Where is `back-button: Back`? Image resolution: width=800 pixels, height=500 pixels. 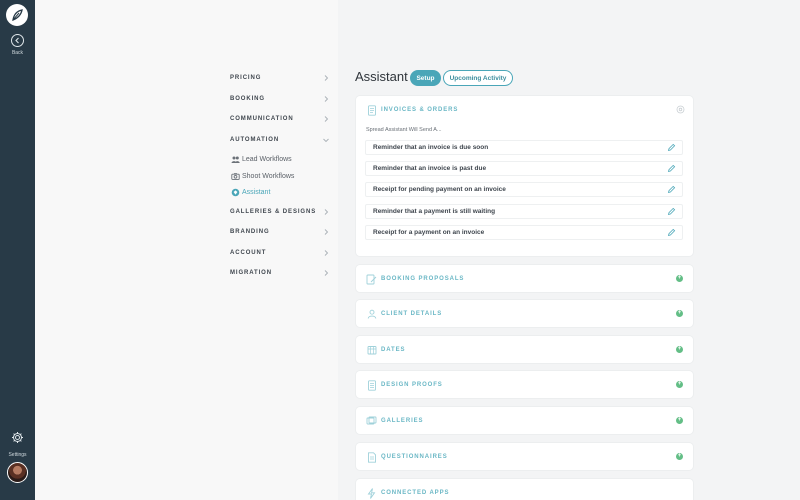 back-button: Back is located at coordinates (17, 45).